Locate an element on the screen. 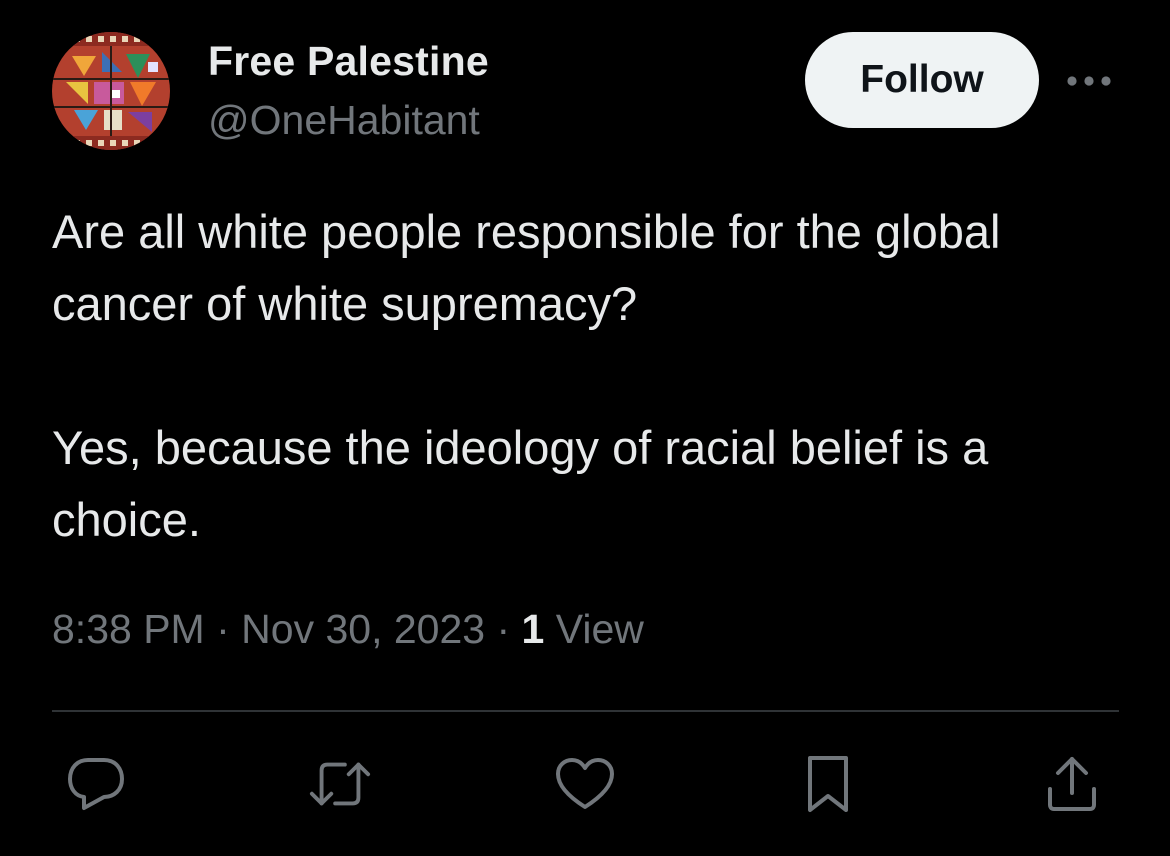 The width and height of the screenshot is (1170, 856). tweet-meta: 8:38 PM · Nov 30, 2023 · 1 View is located at coordinates (348, 629).